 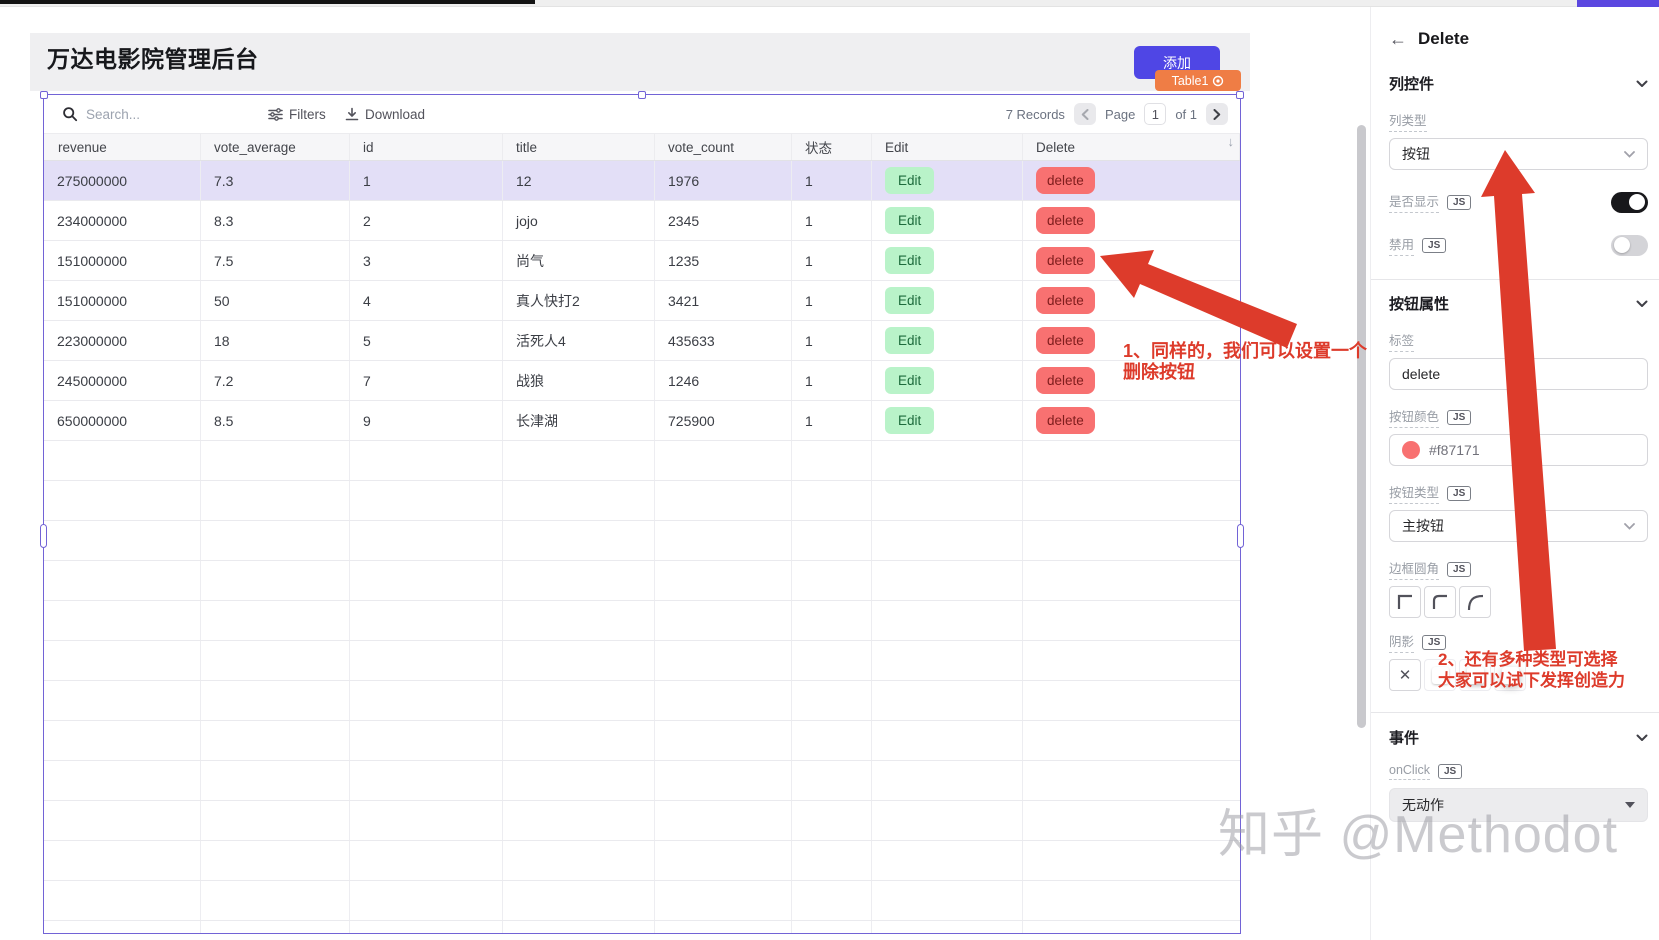 What do you see at coordinates (1440, 675) in the screenshot?
I see `shadow-small-button` at bounding box center [1440, 675].